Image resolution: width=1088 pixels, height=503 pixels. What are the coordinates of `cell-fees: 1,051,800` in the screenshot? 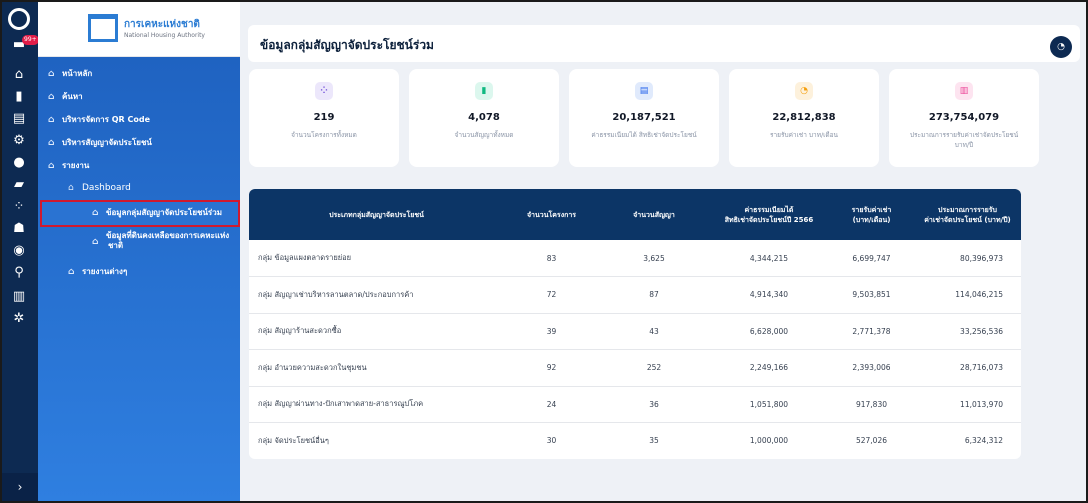 It's located at (769, 404).